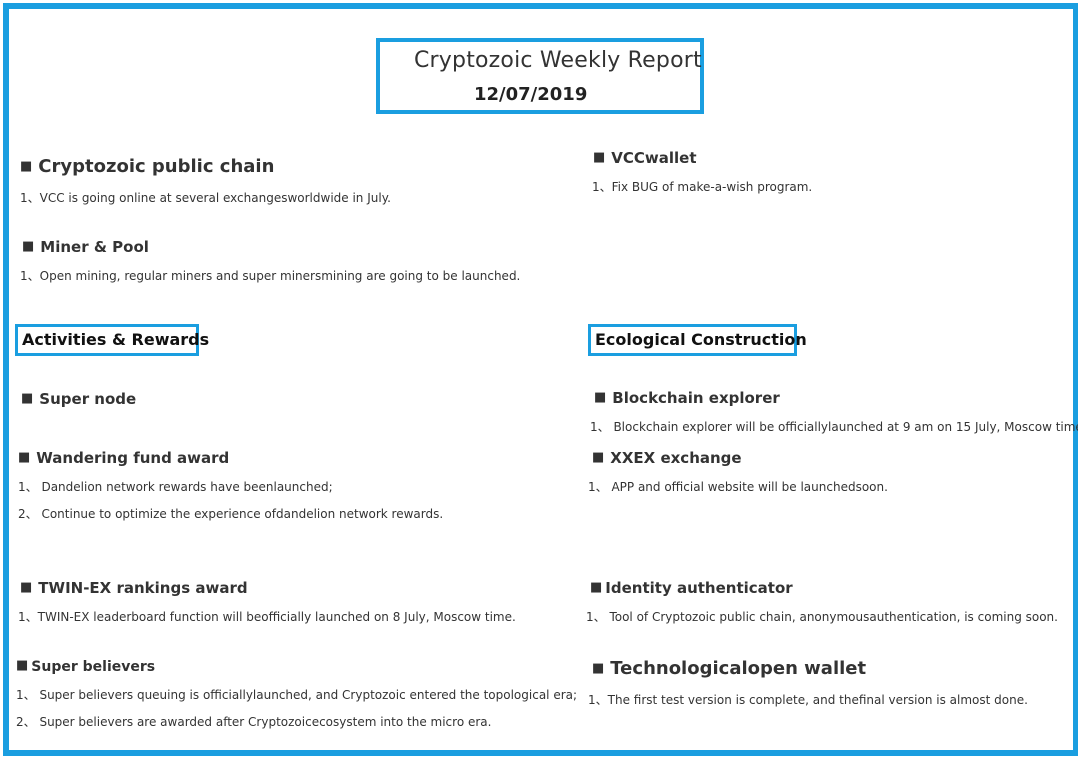 Image resolution: width=1078 pixels, height=758 pixels. I want to click on section-super-believers: ■ Super believers, so click(85, 666).